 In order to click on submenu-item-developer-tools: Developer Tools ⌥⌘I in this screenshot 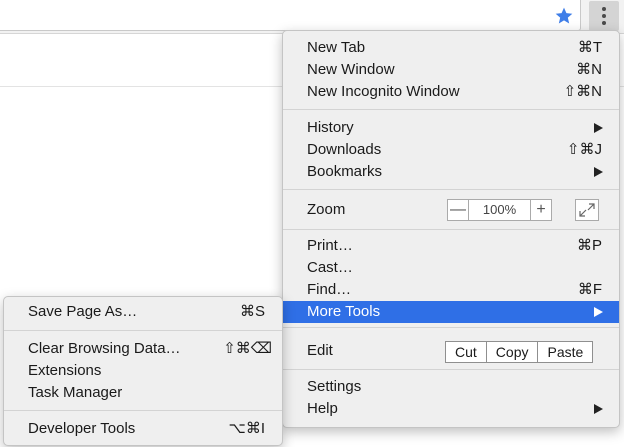, I will do `click(143, 429)`.